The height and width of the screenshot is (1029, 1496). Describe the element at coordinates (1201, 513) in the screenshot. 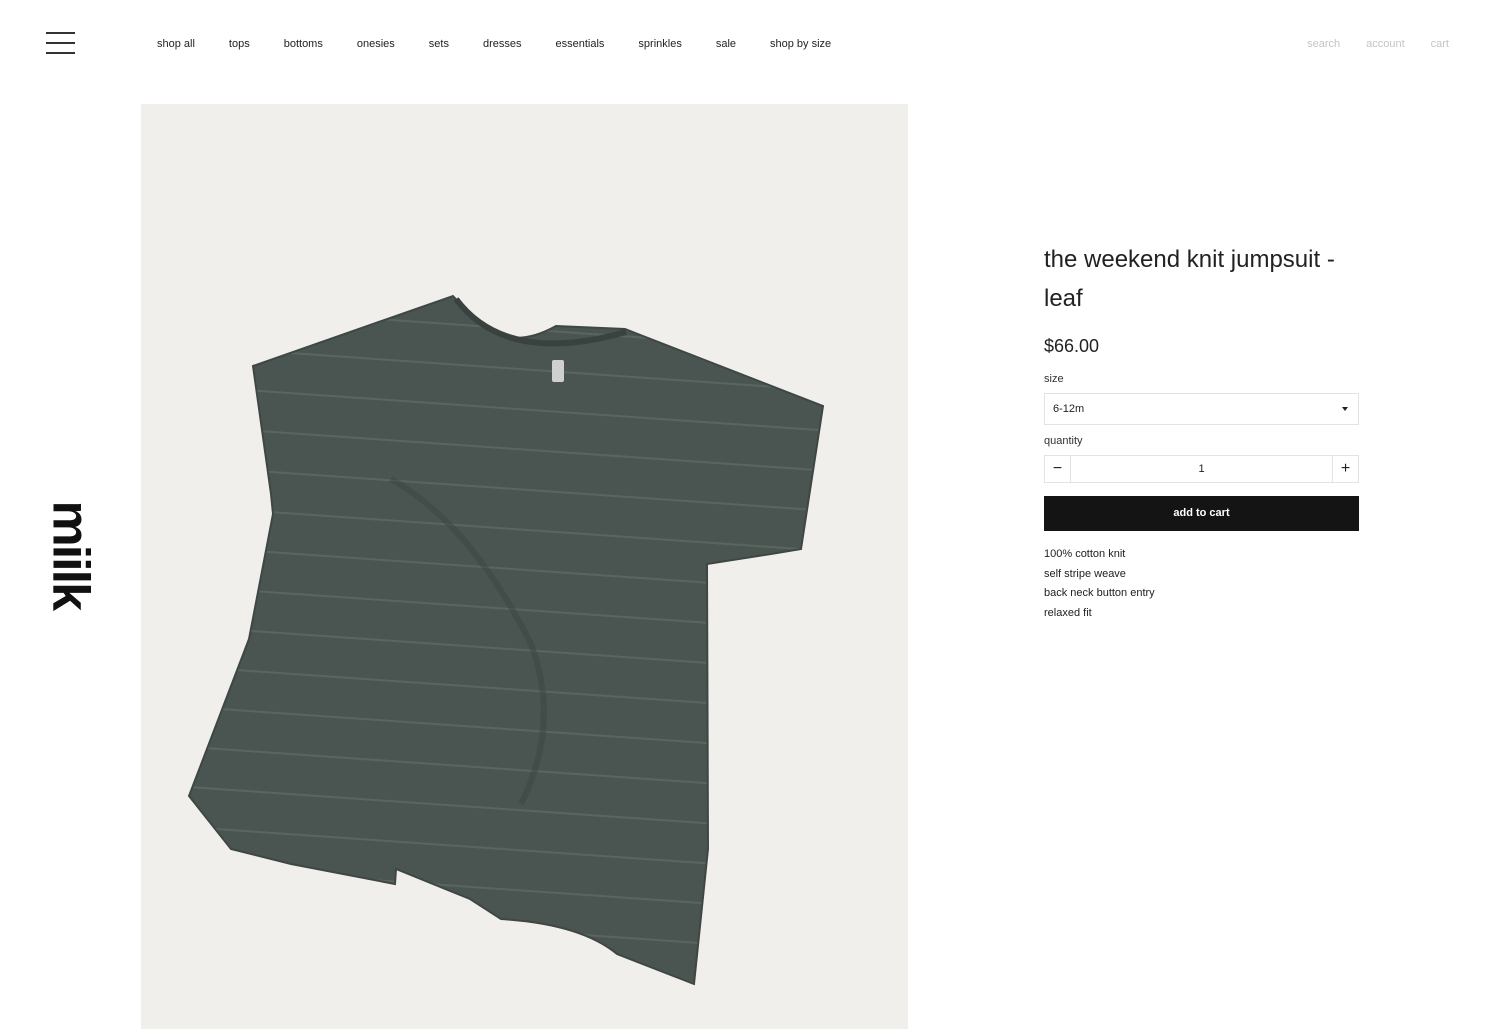

I see `add-to-cart-button: add to cart` at that location.